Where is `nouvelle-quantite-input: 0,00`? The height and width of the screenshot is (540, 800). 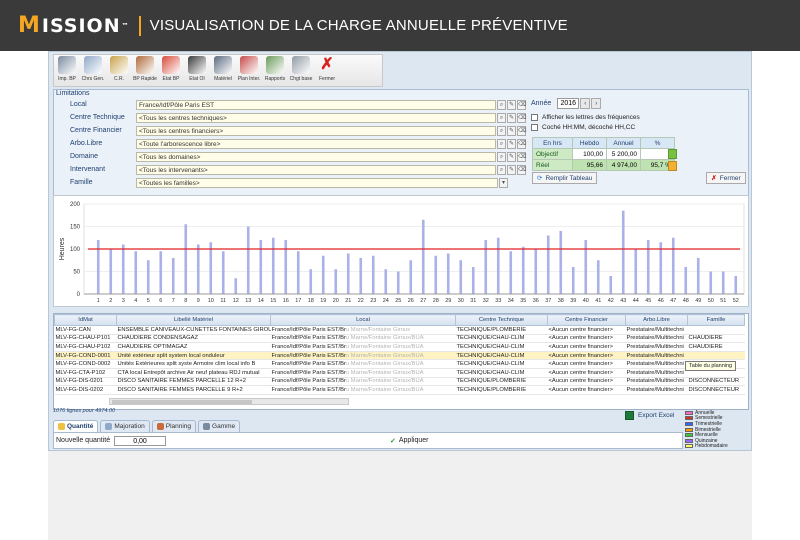
nouvelle-quantite-input: 0,00 is located at coordinates (140, 440).